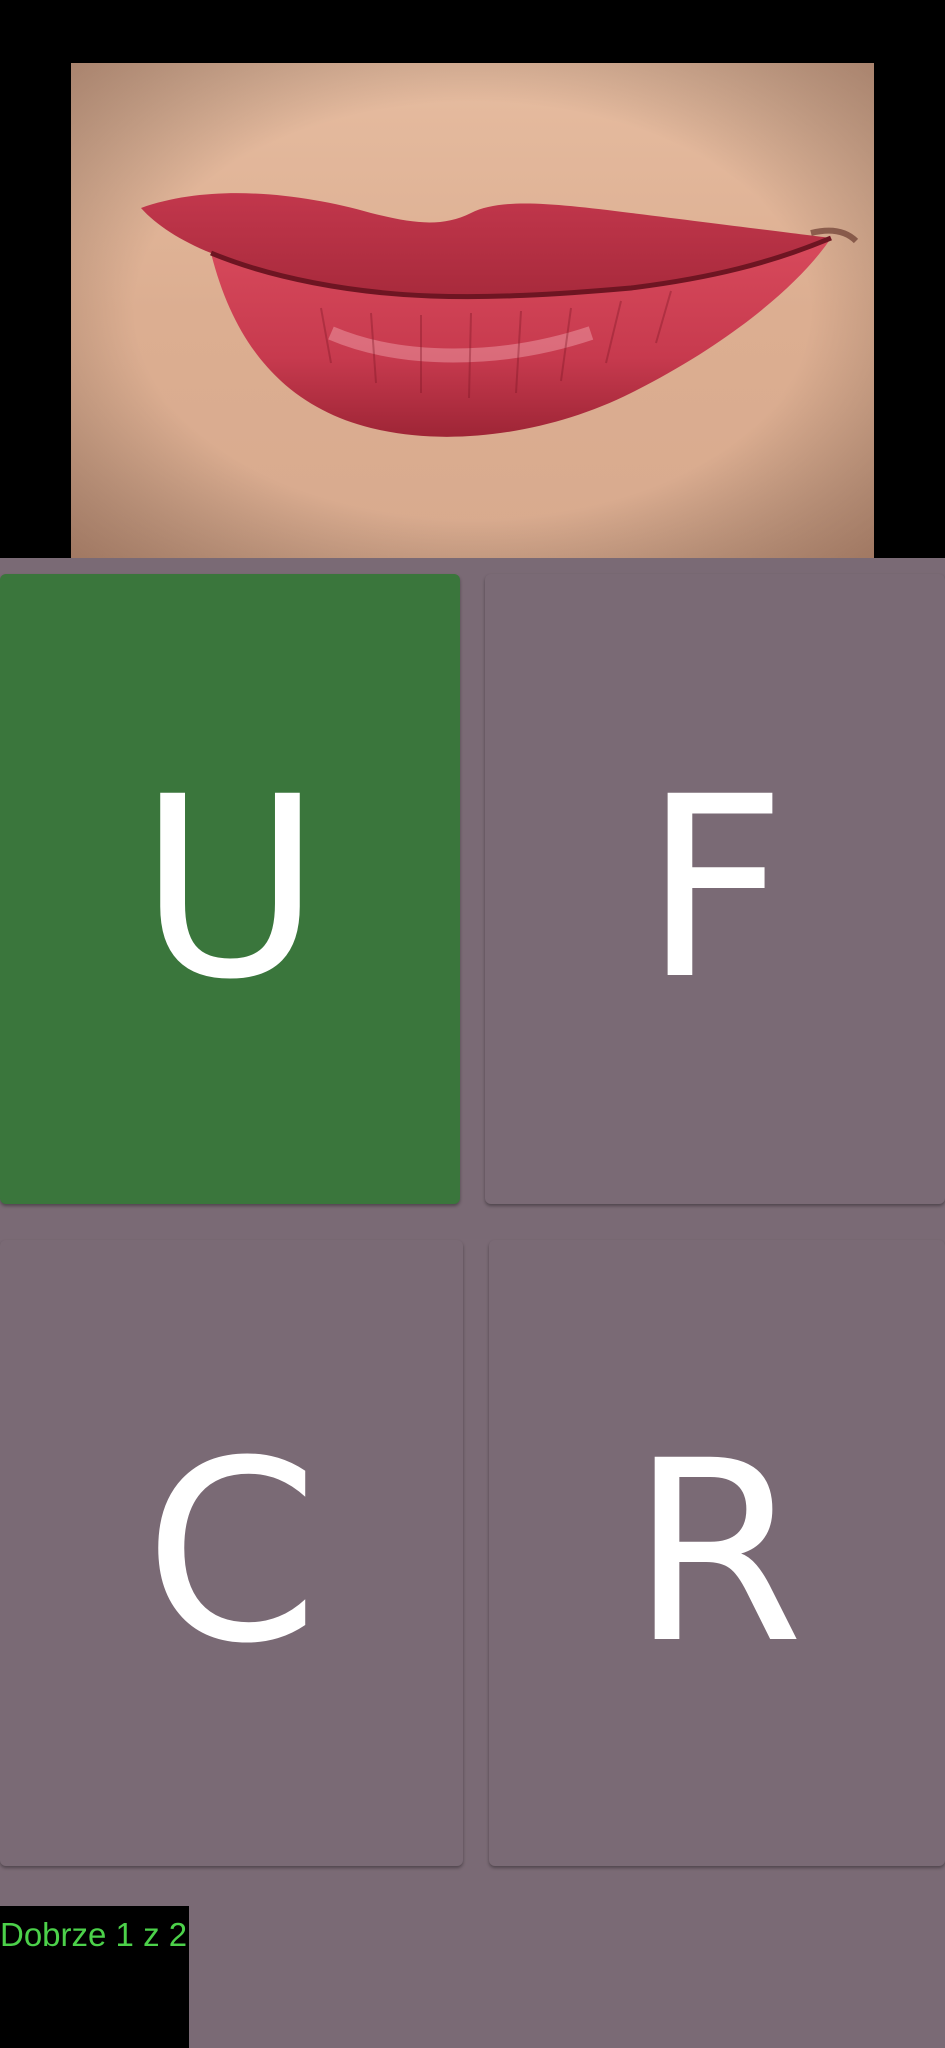 The image size is (945, 2048). I want to click on answer-label: R, so click(717, 1552).